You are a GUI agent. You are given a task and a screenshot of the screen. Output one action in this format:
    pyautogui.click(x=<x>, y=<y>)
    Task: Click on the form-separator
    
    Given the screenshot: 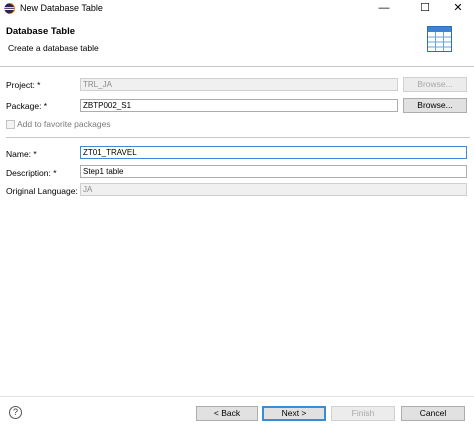 What is the action you would take?
    pyautogui.click(x=238, y=137)
    